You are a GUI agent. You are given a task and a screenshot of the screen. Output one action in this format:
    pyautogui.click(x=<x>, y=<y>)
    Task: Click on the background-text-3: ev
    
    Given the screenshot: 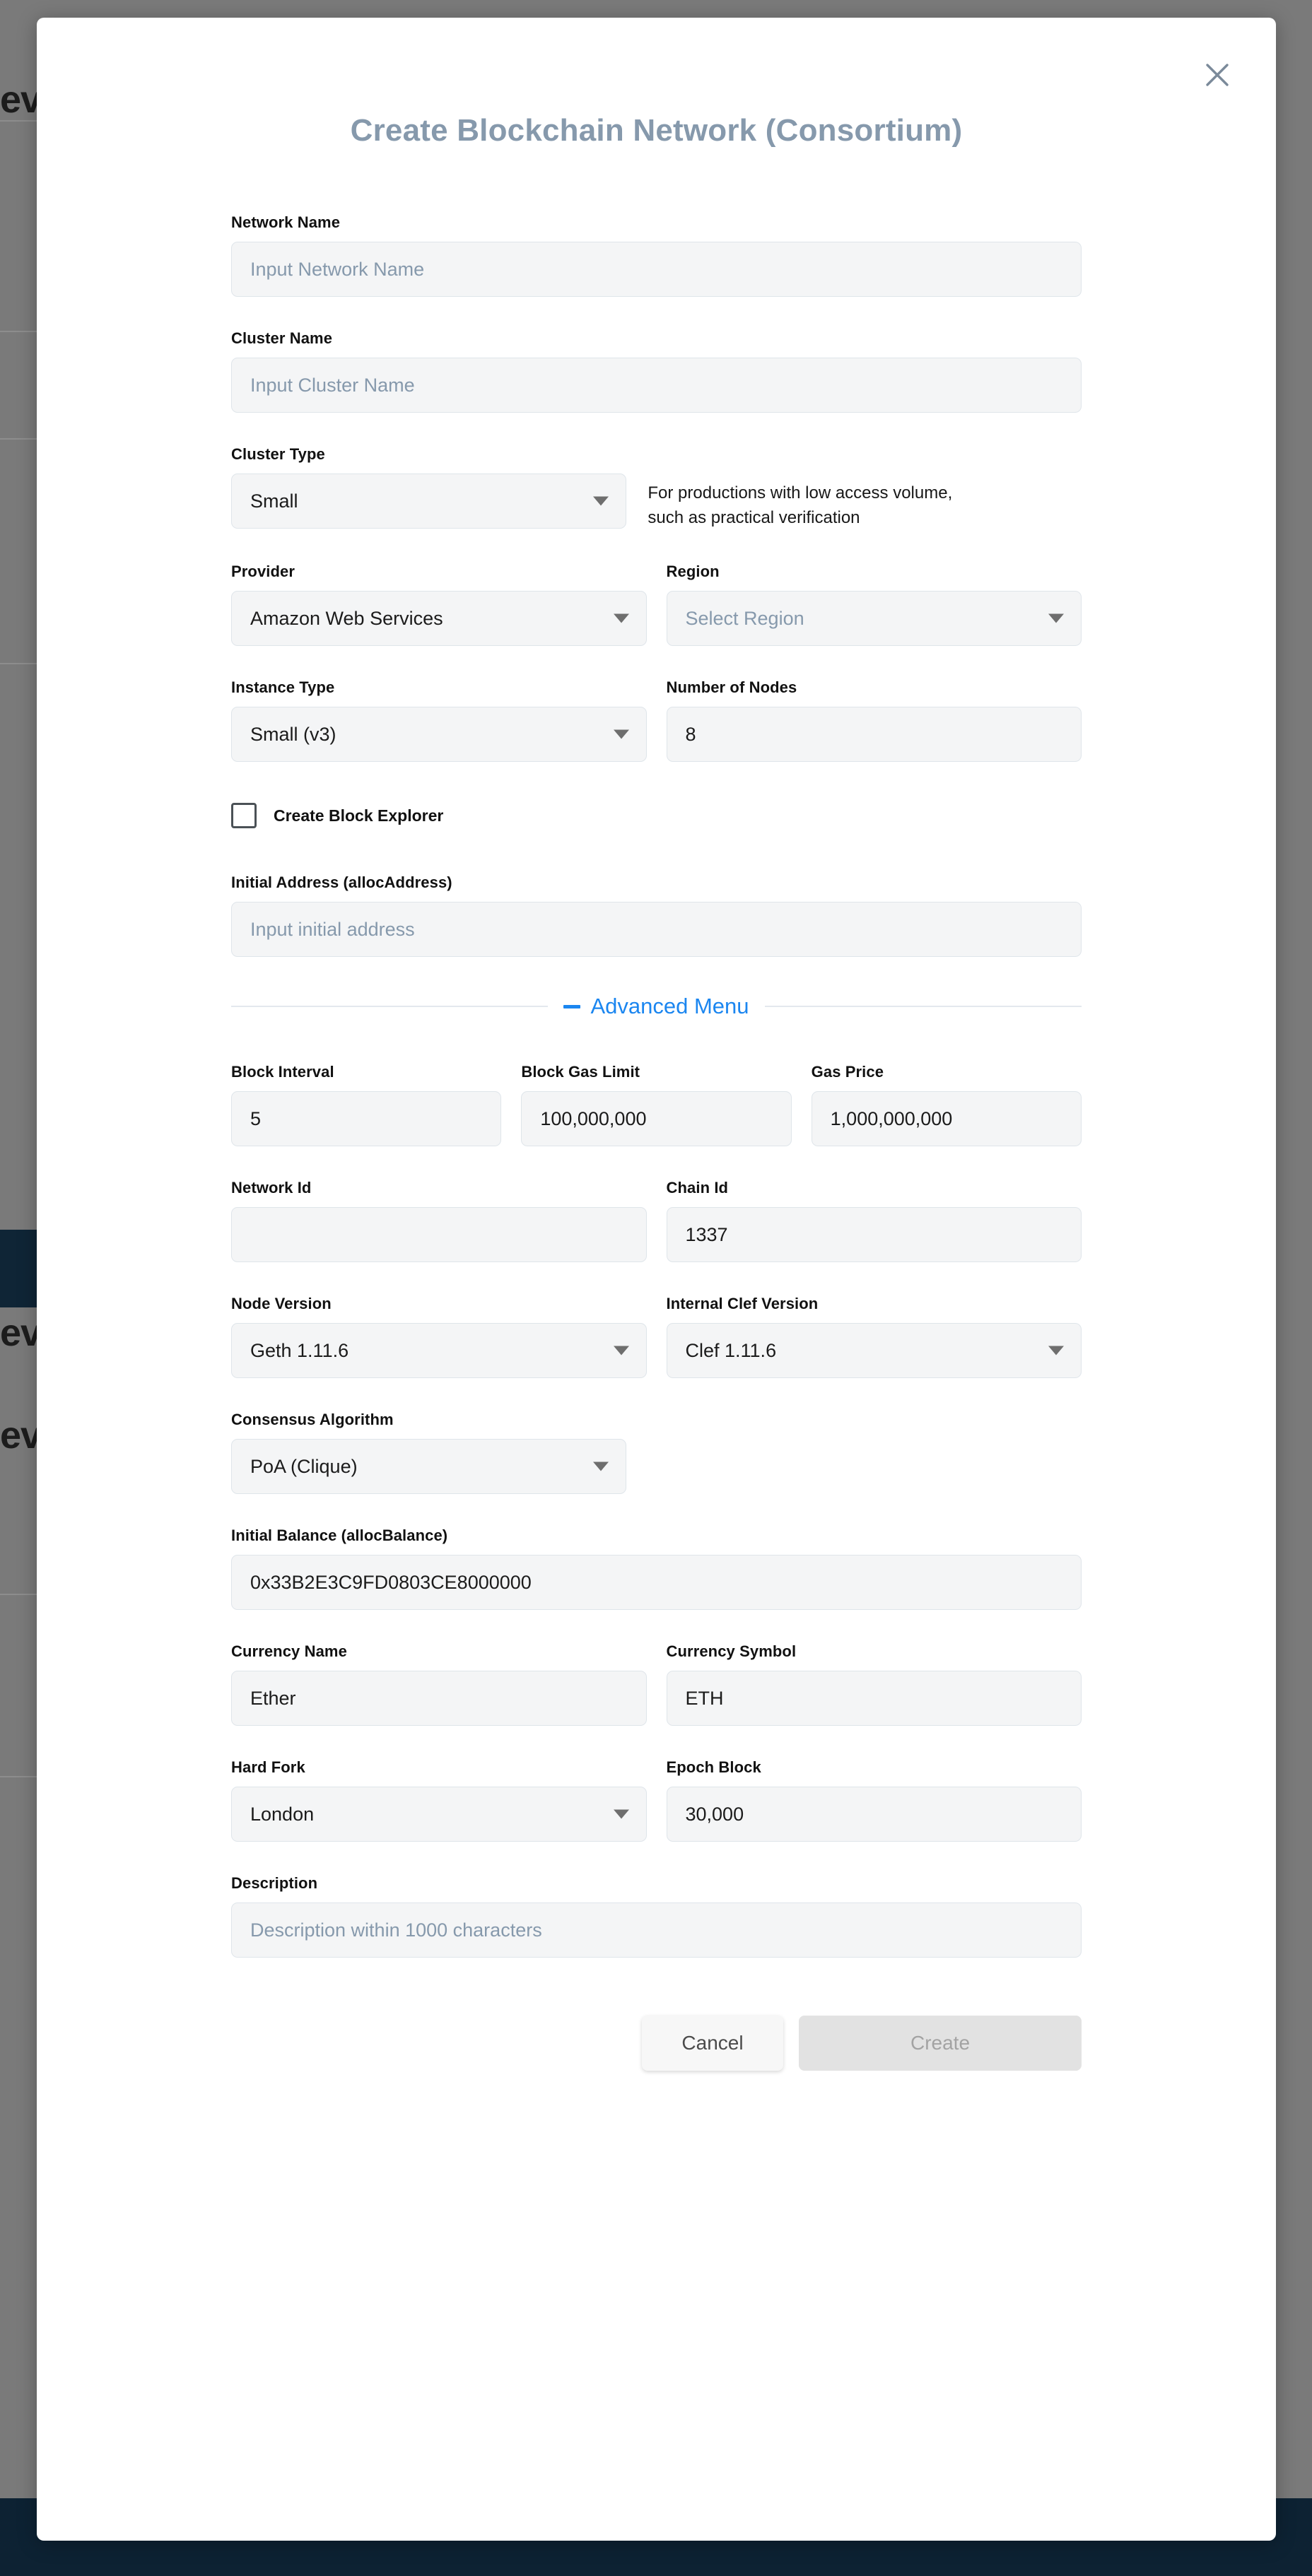 What is the action you would take?
    pyautogui.click(x=18, y=1435)
    